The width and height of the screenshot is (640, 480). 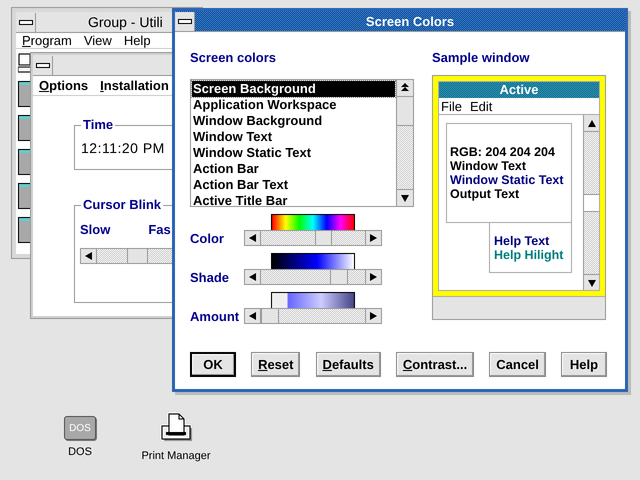 I want to click on menu-item: Help, so click(x=137, y=40).